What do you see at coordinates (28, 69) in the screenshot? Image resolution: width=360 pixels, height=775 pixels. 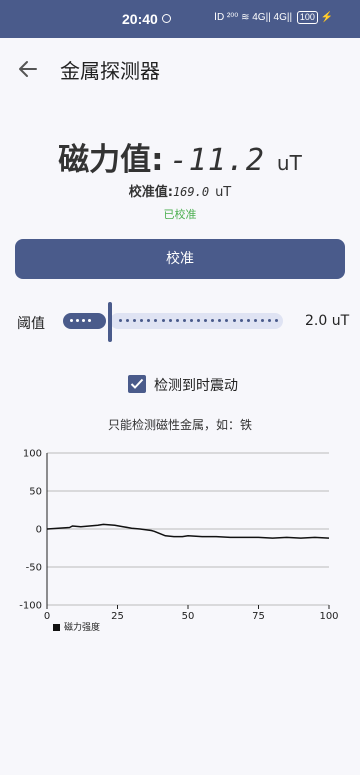 I see `arrow-left-icon` at bounding box center [28, 69].